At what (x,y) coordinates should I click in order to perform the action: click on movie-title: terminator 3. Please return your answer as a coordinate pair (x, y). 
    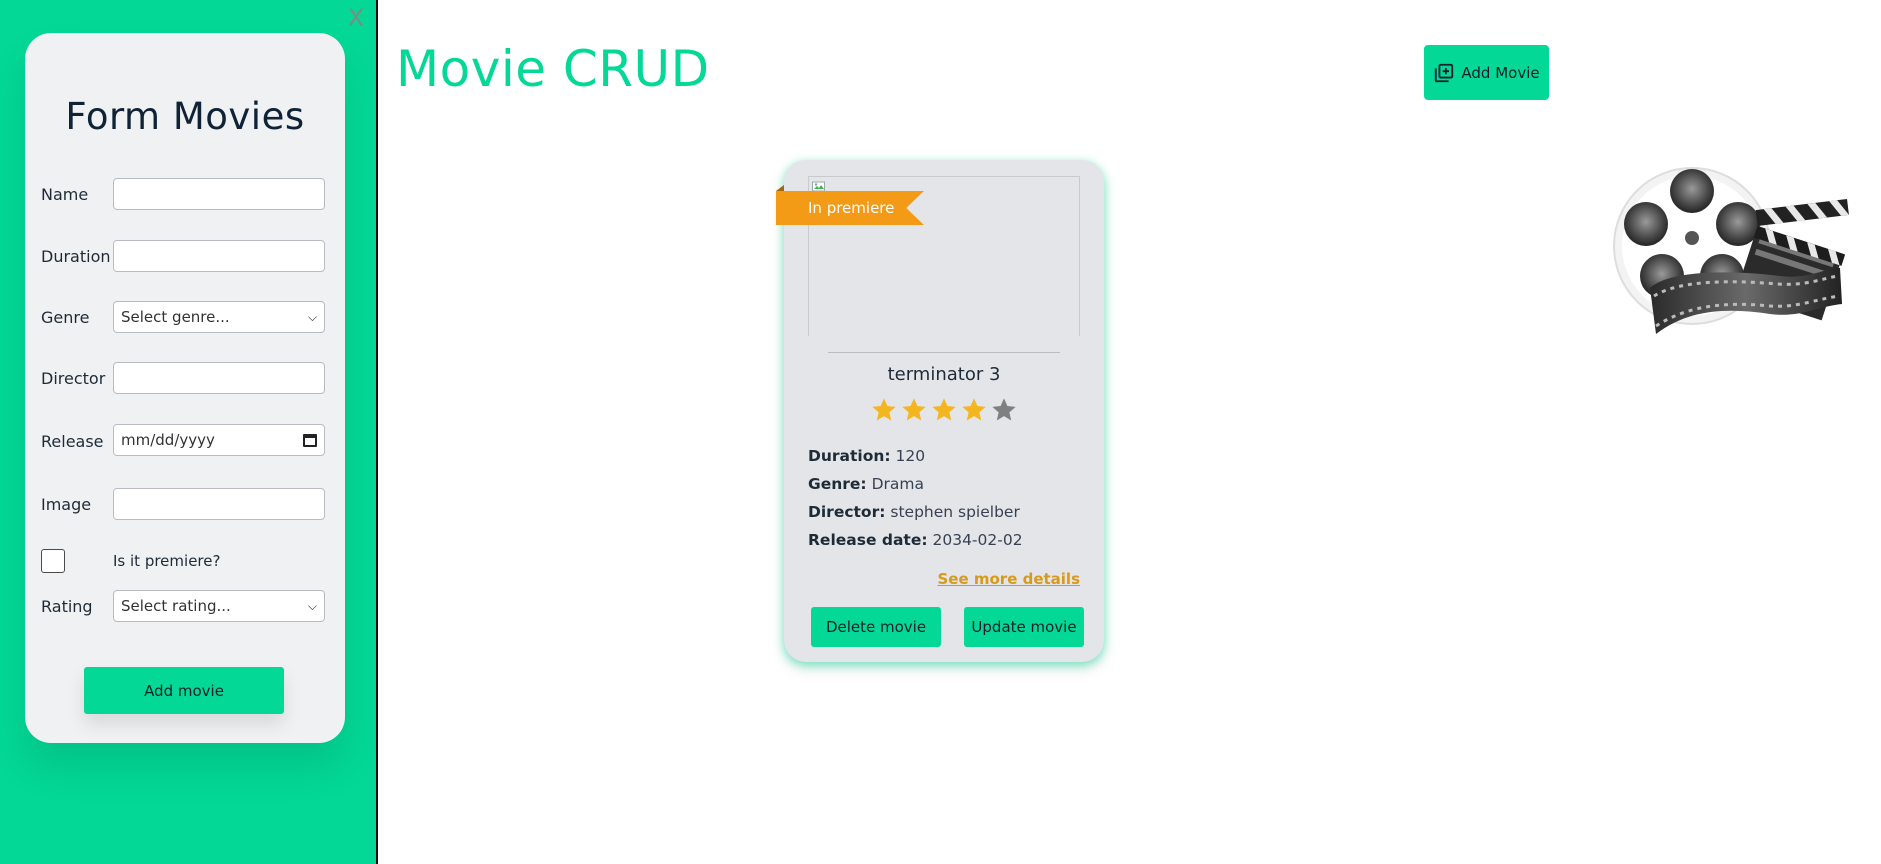
    Looking at the image, I should click on (944, 374).